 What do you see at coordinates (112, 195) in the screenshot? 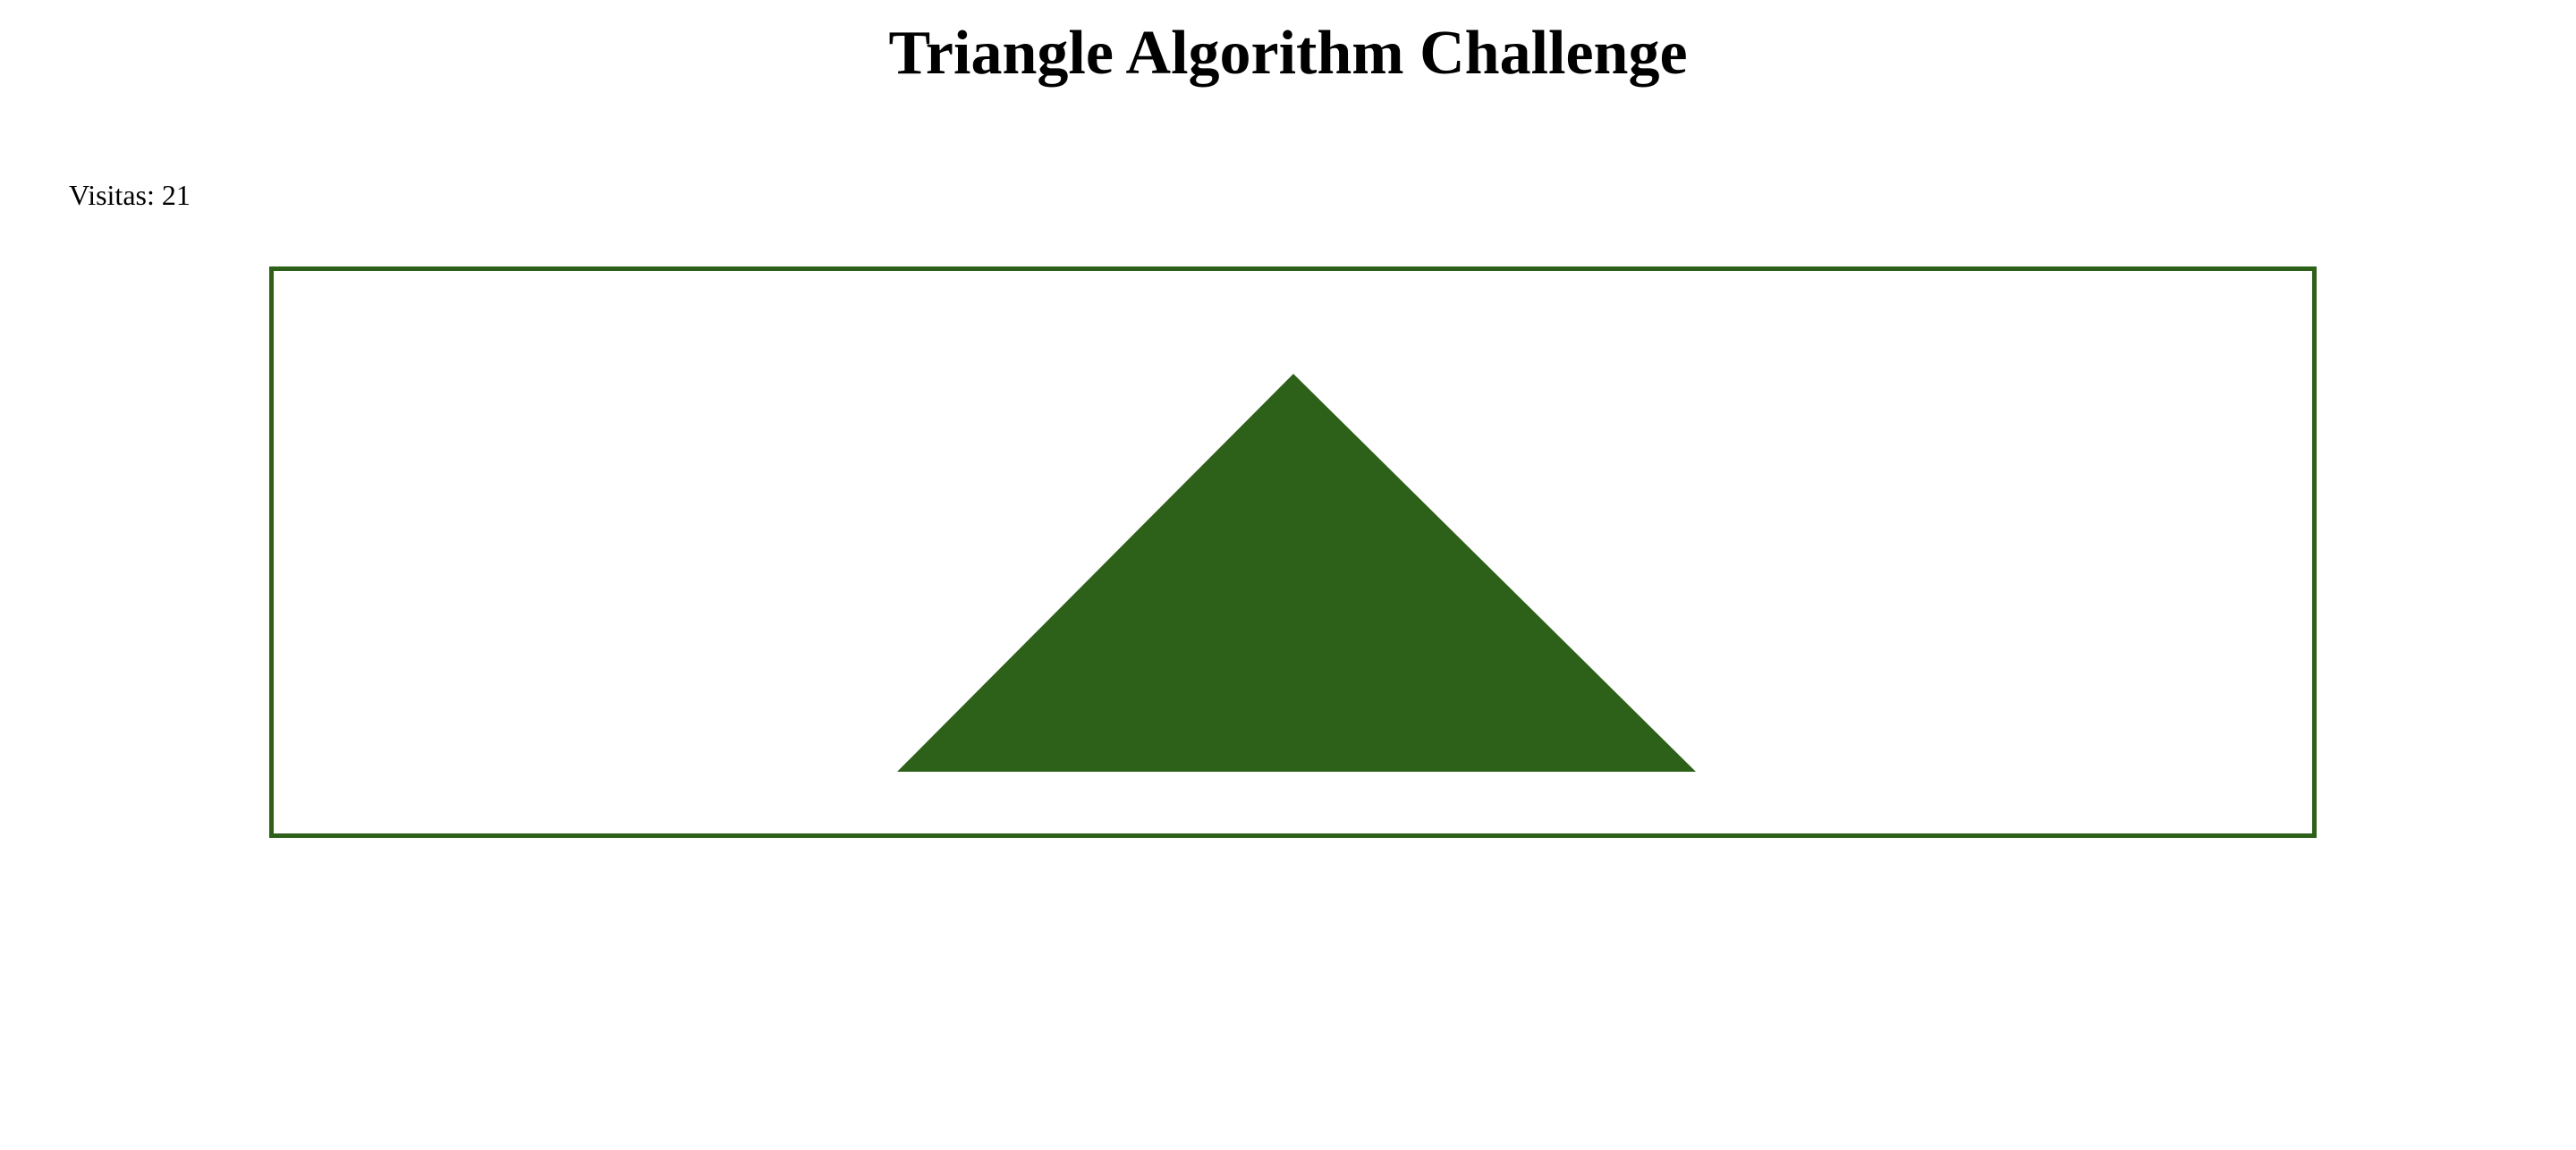
I see `visit-counter-label: Visitas:` at bounding box center [112, 195].